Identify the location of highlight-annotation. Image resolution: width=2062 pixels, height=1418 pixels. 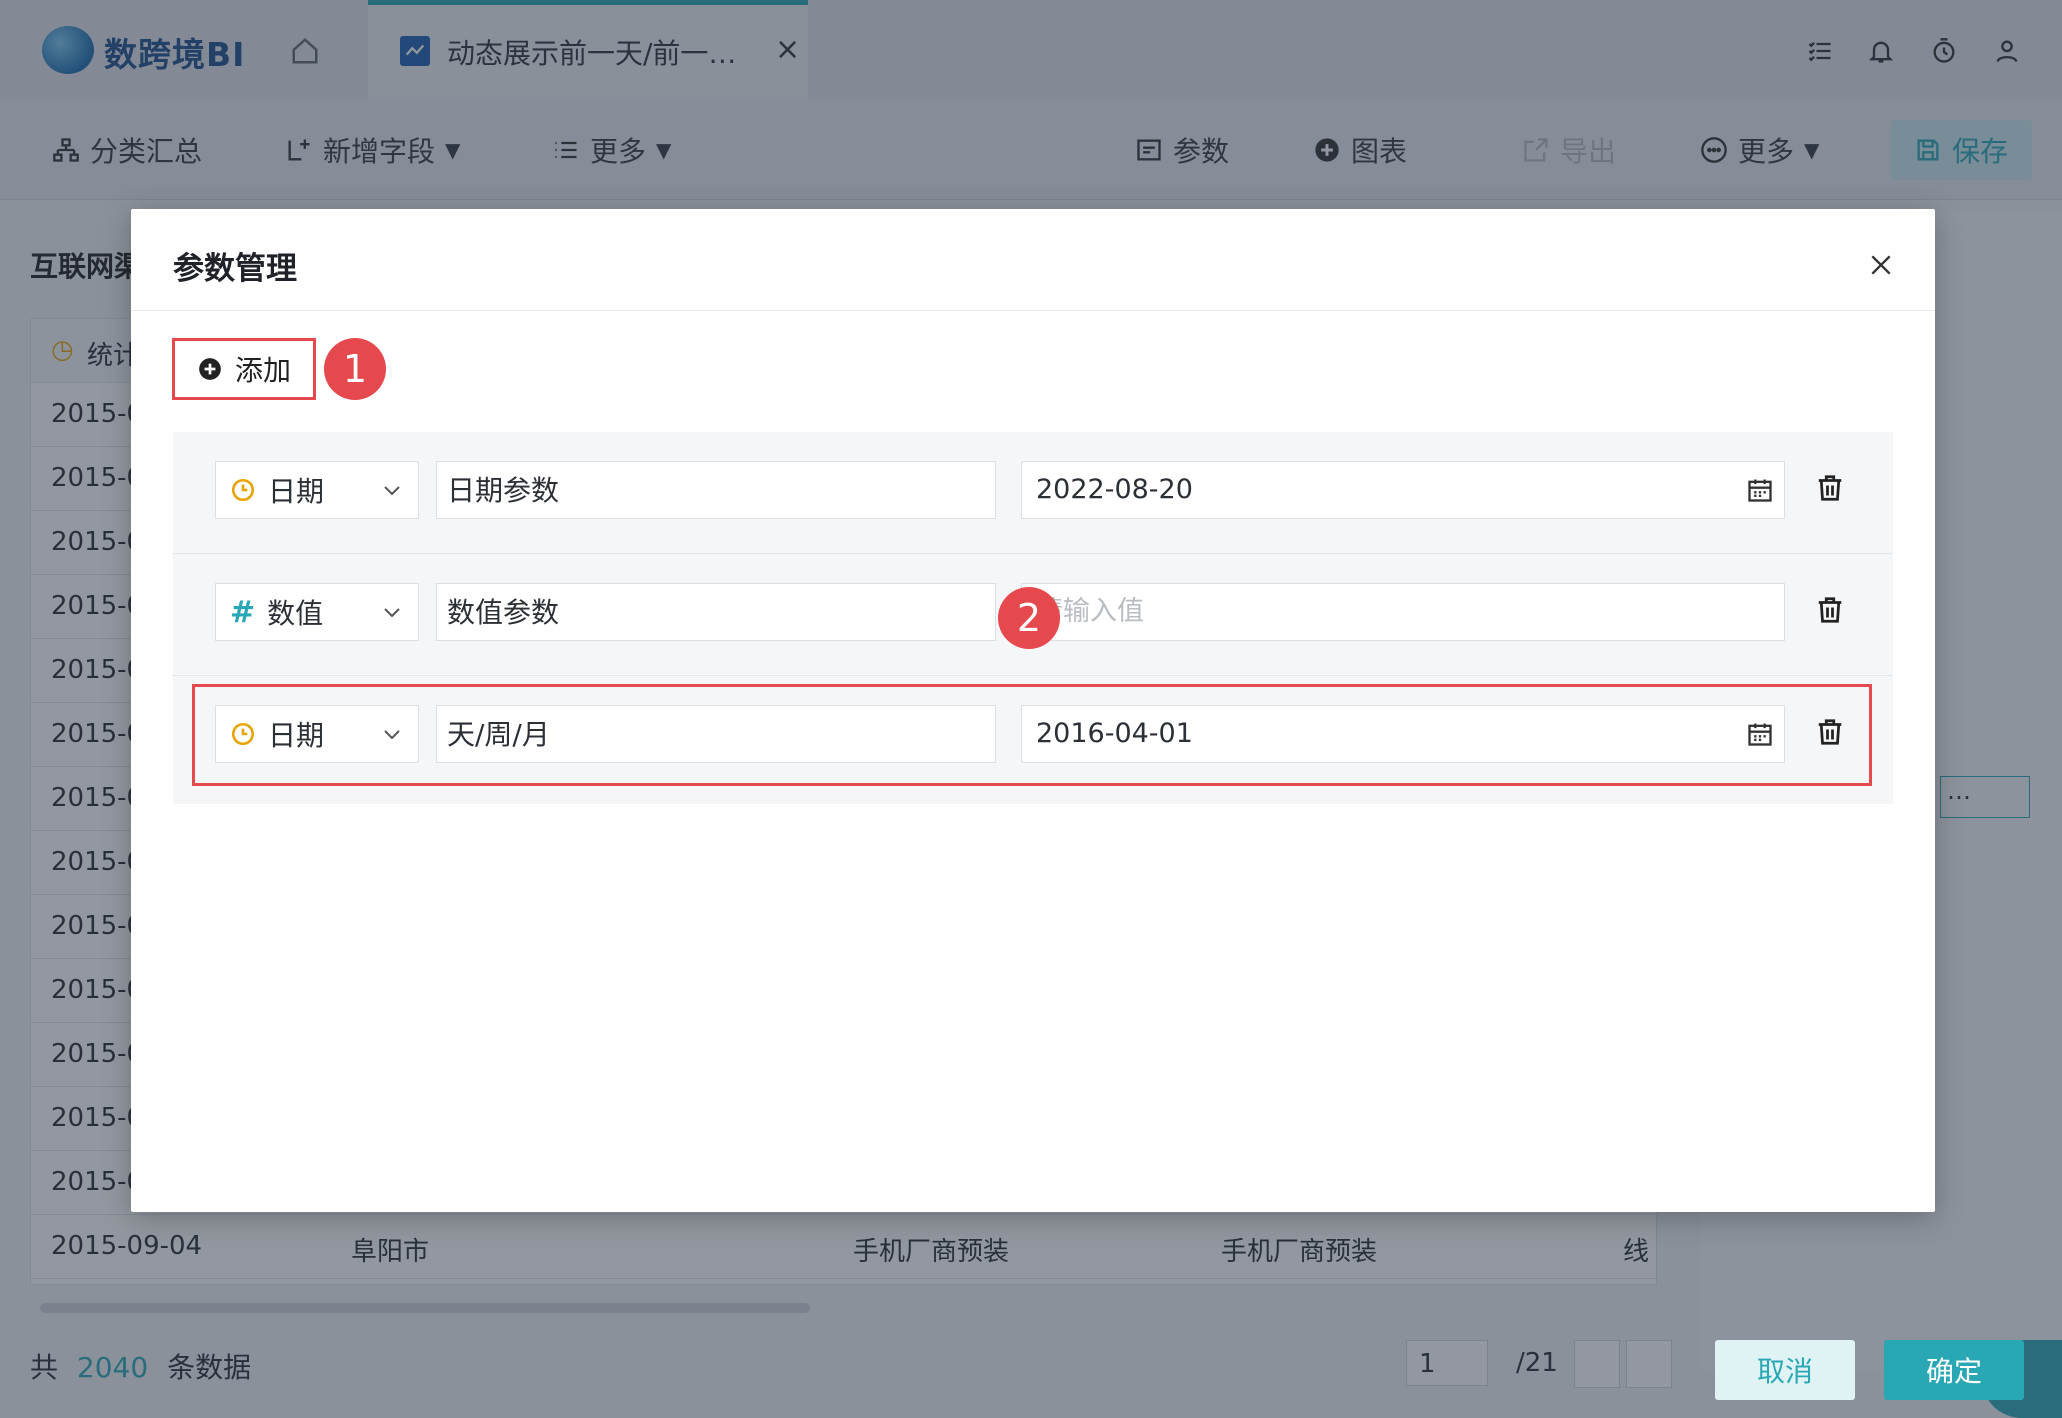
(1032, 735).